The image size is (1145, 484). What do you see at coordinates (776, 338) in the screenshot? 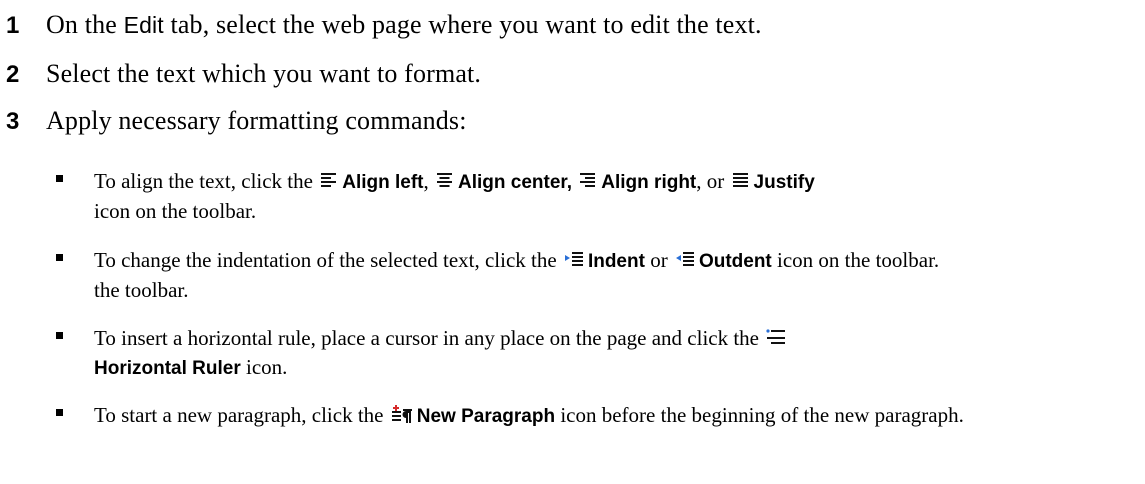
I see `horizontal-rule-icon` at bounding box center [776, 338].